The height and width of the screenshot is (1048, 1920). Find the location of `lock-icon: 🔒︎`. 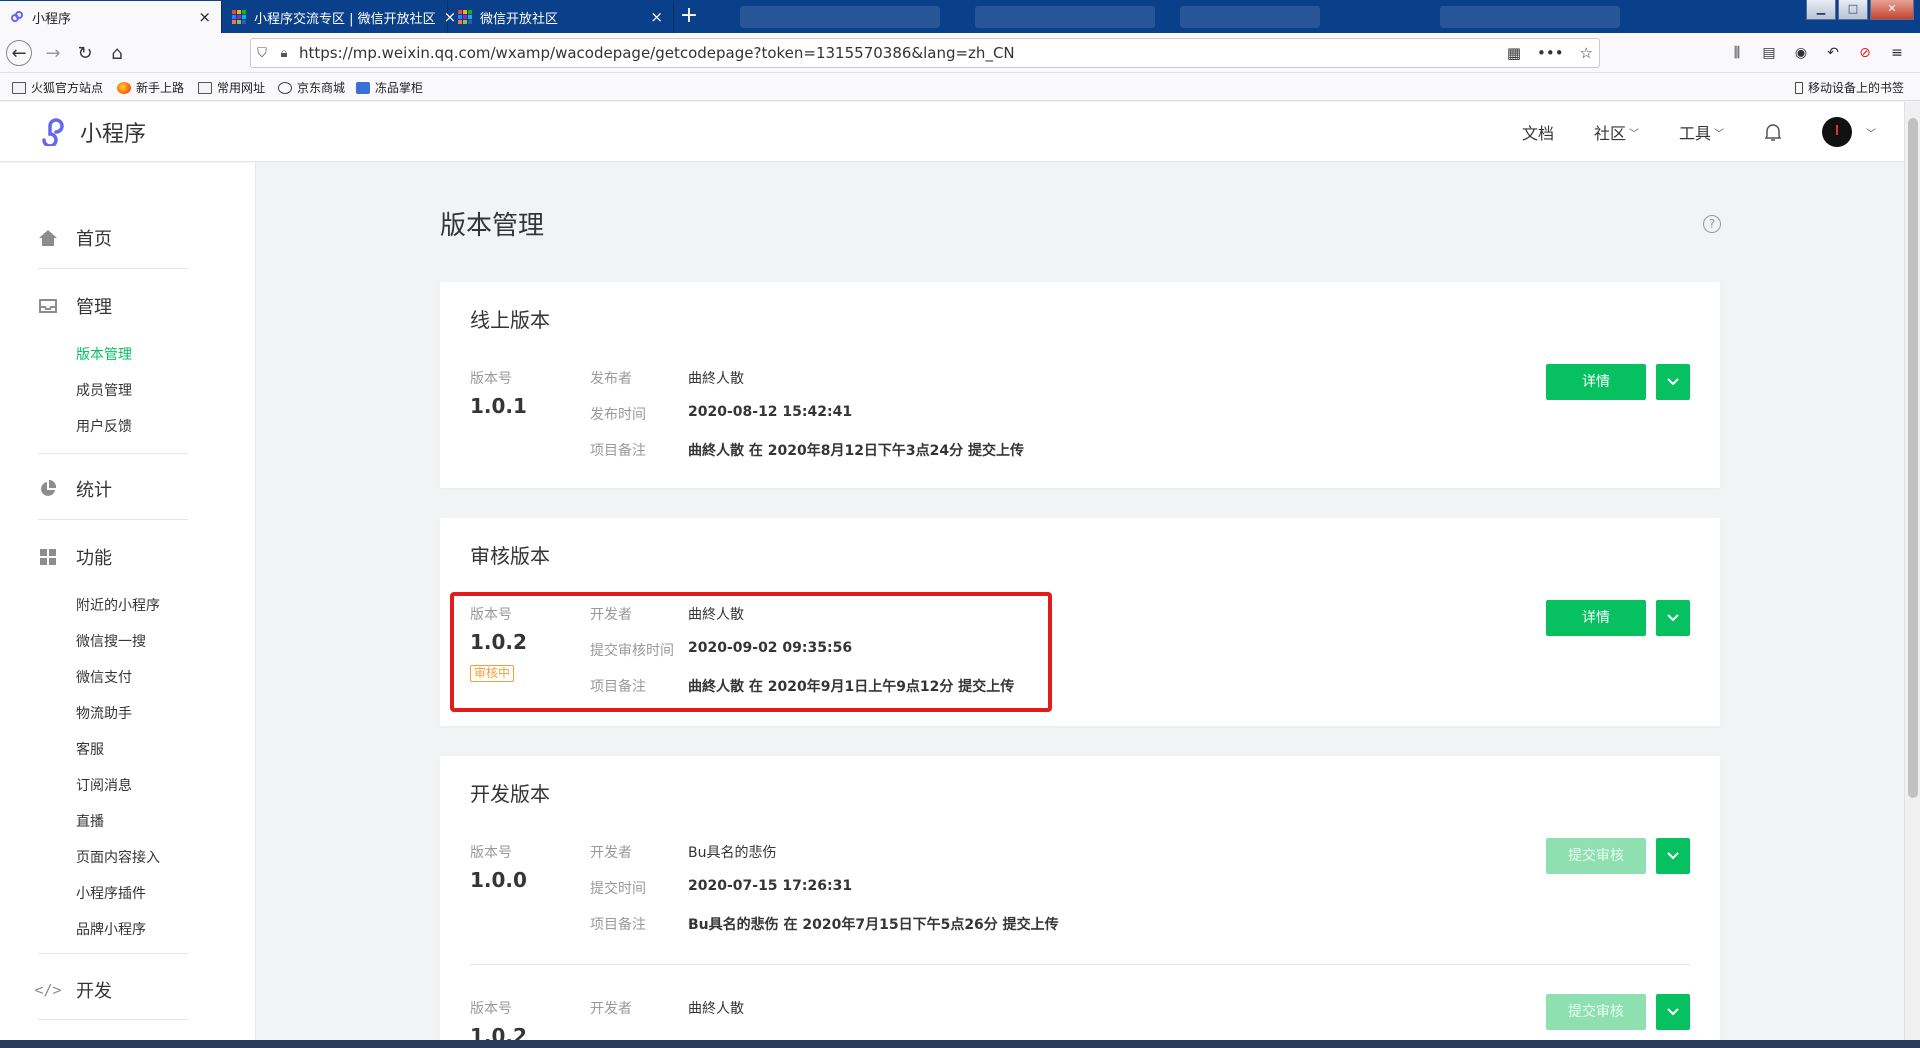

lock-icon: 🔒︎ is located at coordinates (284, 53).